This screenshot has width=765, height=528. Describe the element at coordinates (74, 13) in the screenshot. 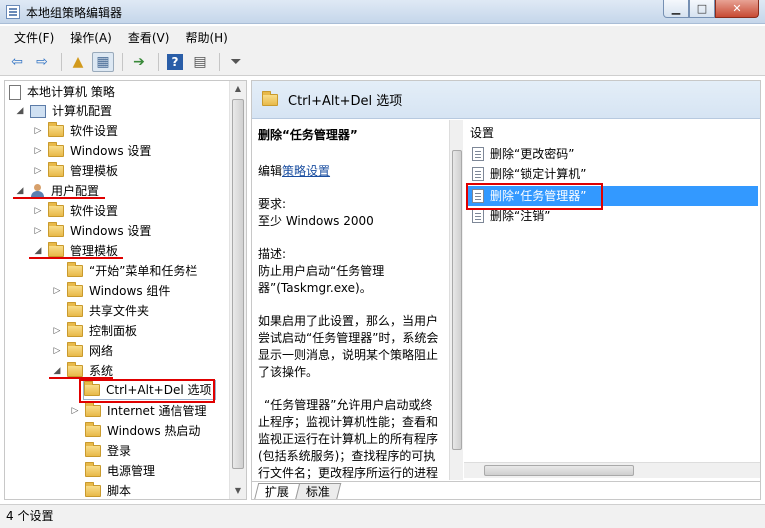

I see `window-title: 本地组策略编辑器` at that location.